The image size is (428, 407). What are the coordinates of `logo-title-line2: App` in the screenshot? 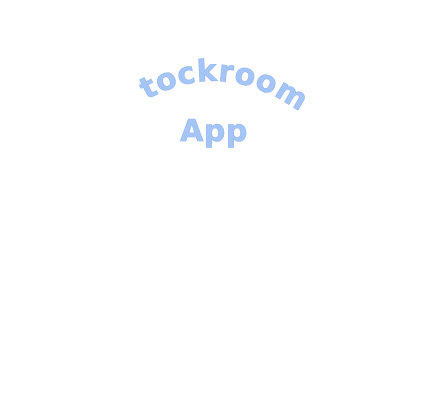 It's located at (214, 131).